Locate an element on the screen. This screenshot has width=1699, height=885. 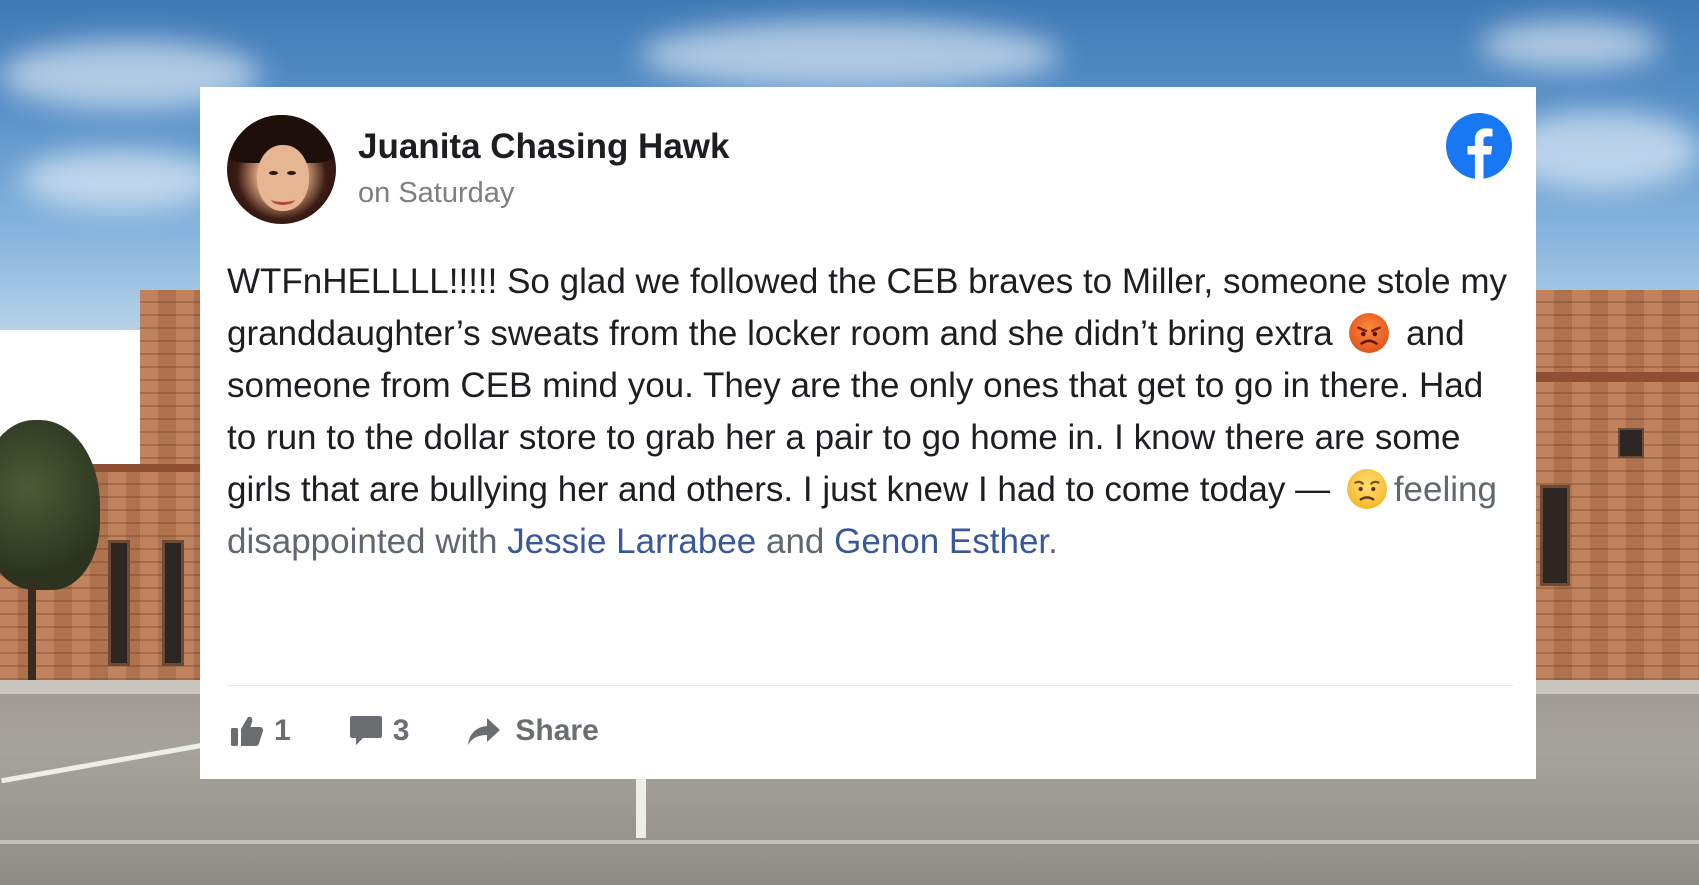
angry-face-emoji is located at coordinates (1369, 333).